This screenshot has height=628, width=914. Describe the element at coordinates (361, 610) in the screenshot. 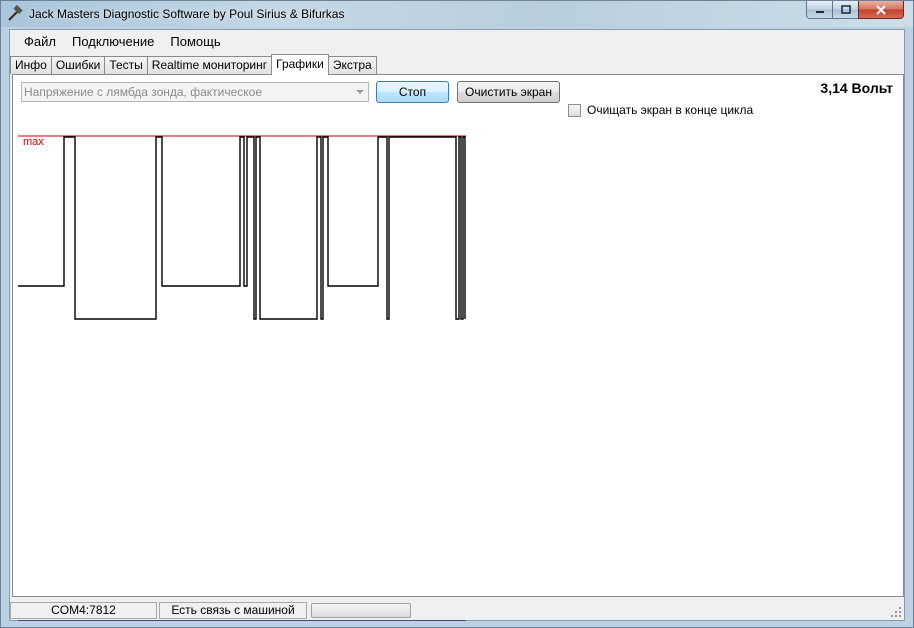

I see `progress-bar` at that location.